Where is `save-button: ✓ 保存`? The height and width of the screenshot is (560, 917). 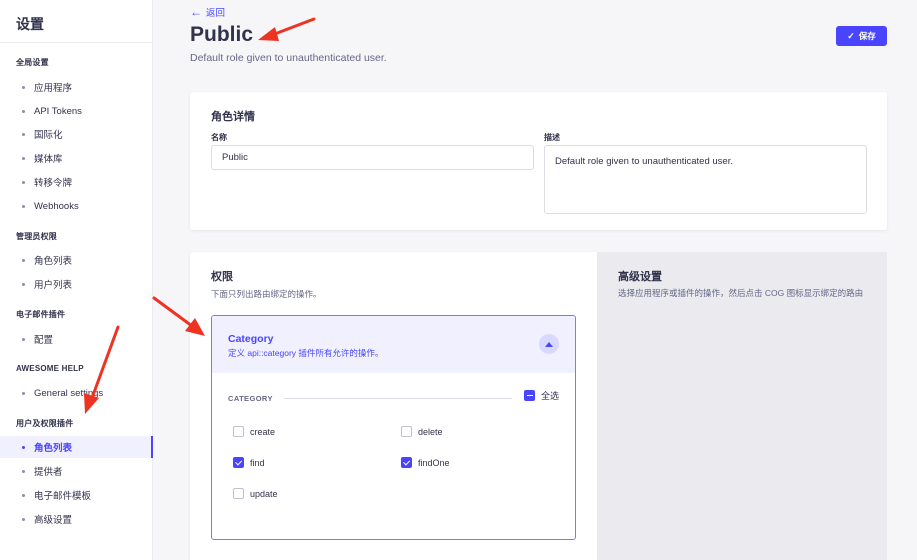
save-button: ✓ 保存 is located at coordinates (861, 36).